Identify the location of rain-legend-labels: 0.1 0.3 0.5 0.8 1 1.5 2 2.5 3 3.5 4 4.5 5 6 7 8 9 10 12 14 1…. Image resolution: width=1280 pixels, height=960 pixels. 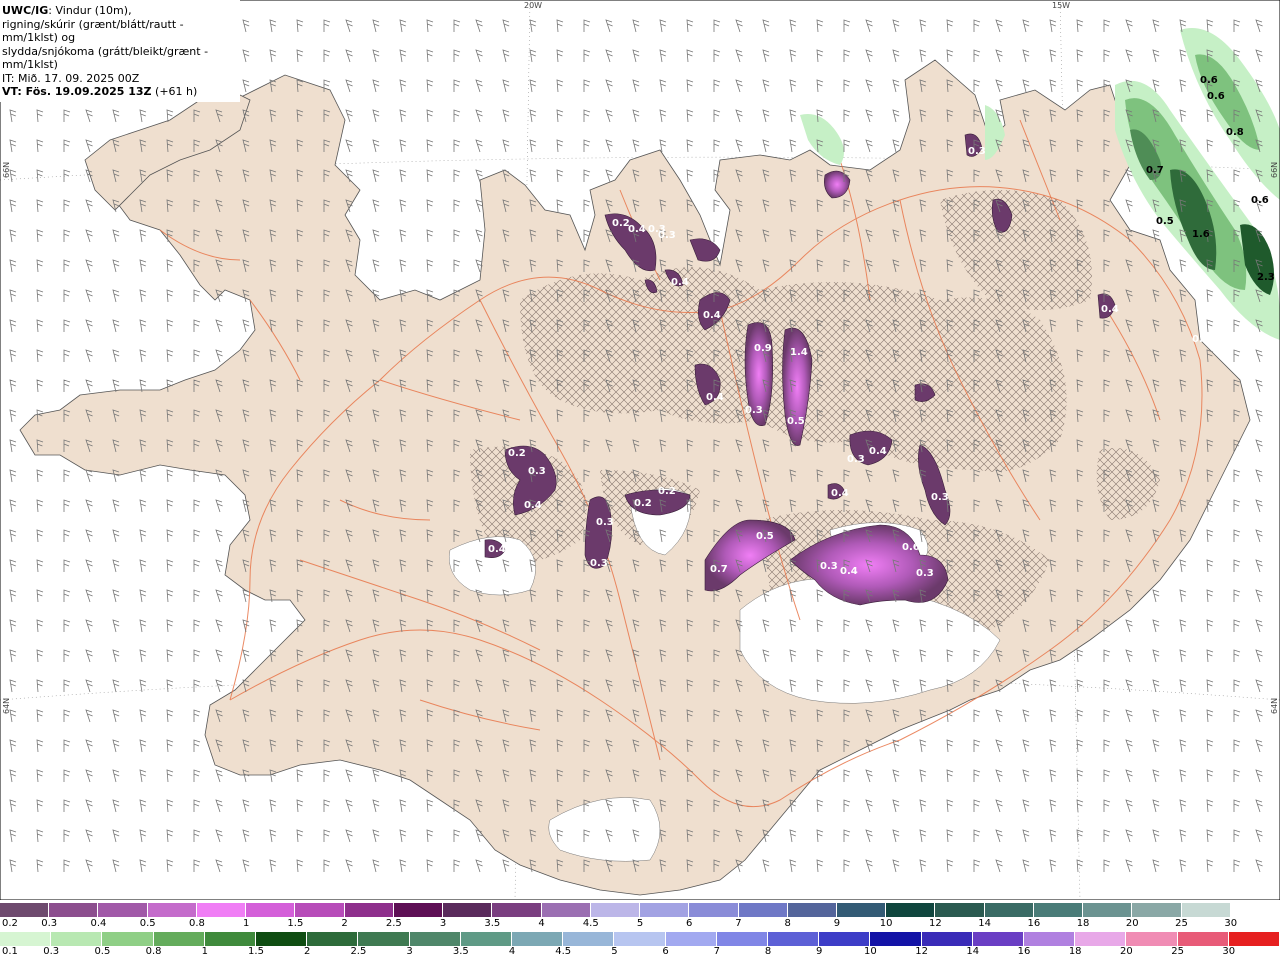
(640, 953).